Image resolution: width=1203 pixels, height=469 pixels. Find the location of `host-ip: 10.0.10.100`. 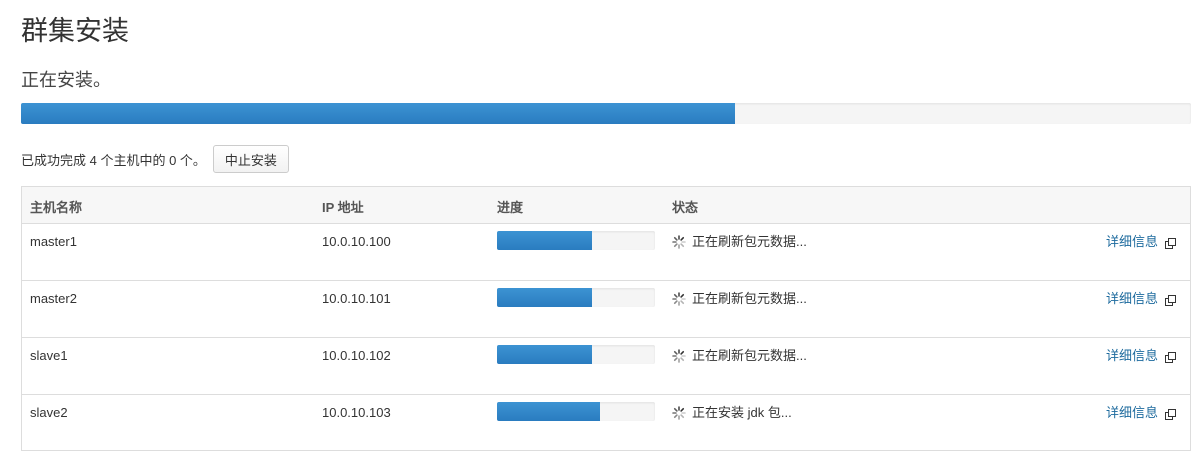

host-ip: 10.0.10.100 is located at coordinates (356, 241).